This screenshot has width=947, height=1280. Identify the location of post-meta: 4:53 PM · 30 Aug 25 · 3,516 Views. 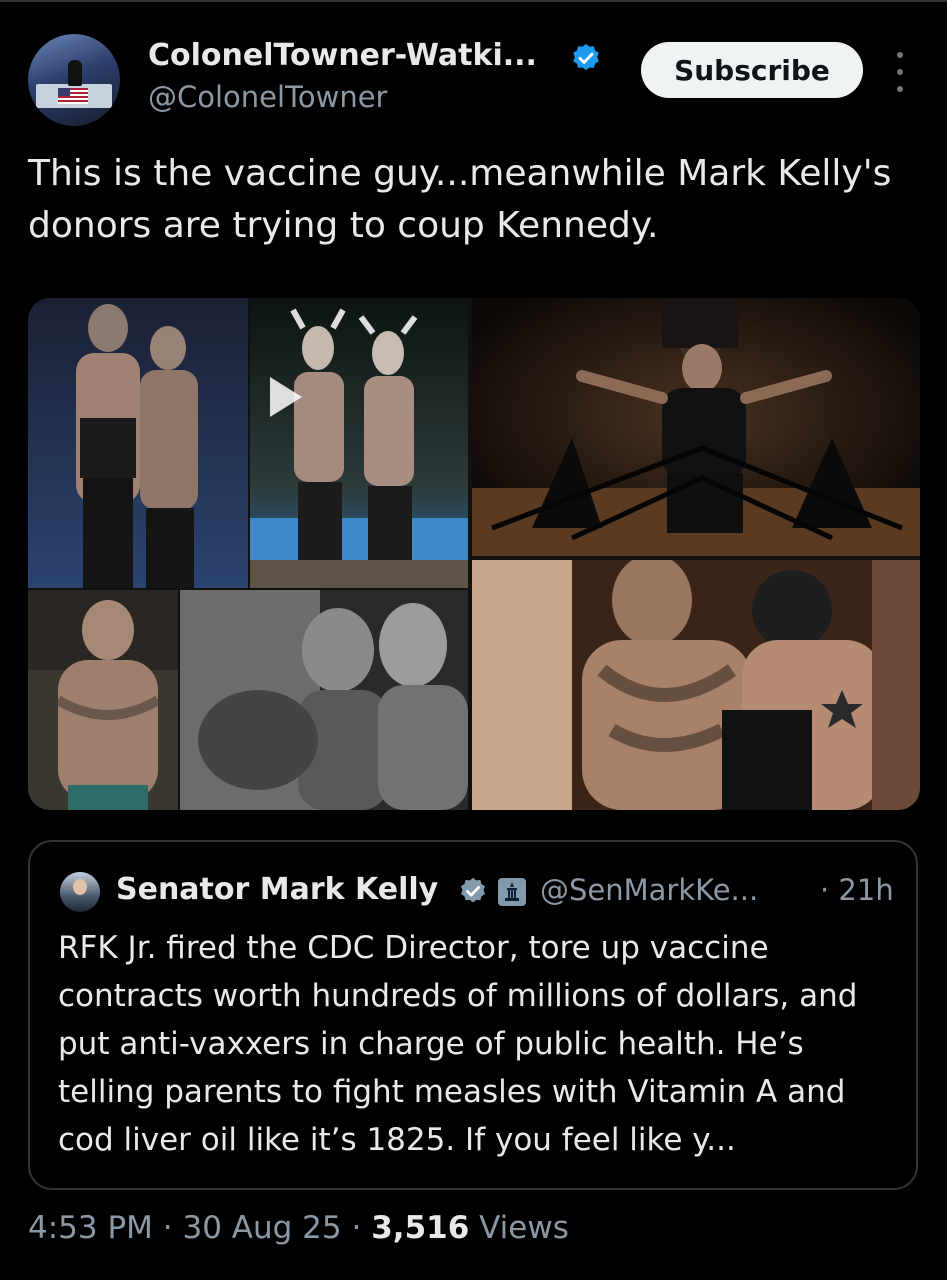
(298, 1228).